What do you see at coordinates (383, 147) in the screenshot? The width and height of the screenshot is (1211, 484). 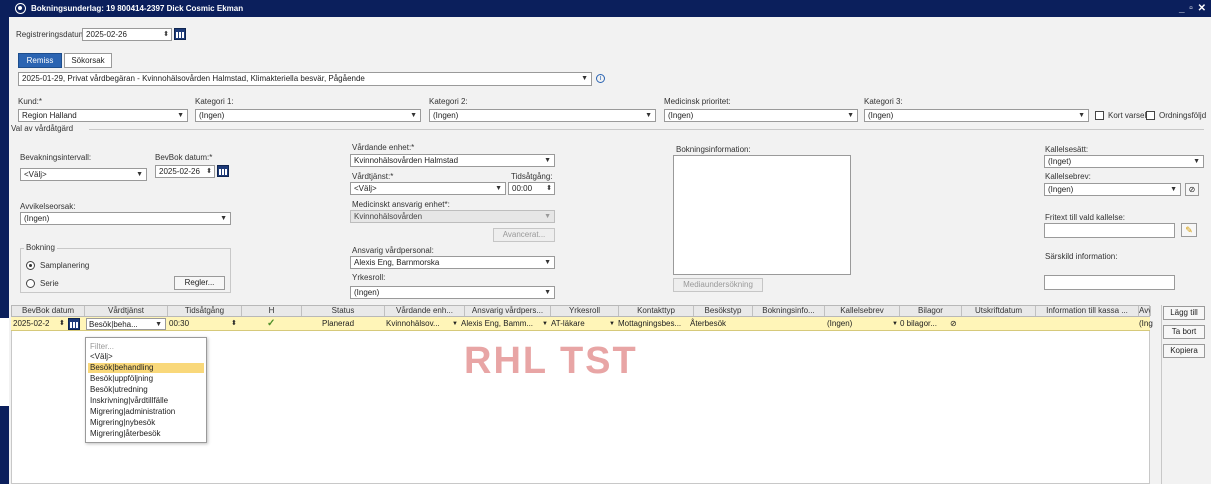 I see `vardande-enhet-label: Vårdande enhet:*` at bounding box center [383, 147].